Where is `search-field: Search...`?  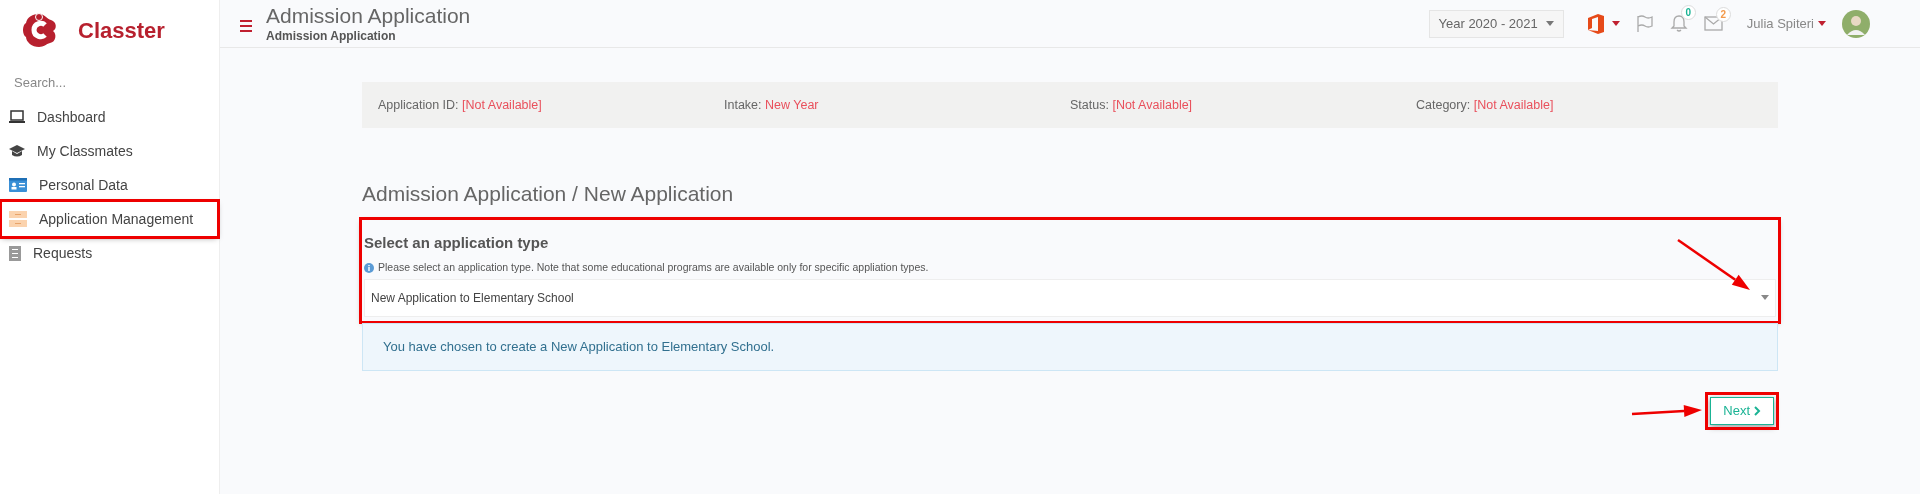
search-field: Search... is located at coordinates (109, 82).